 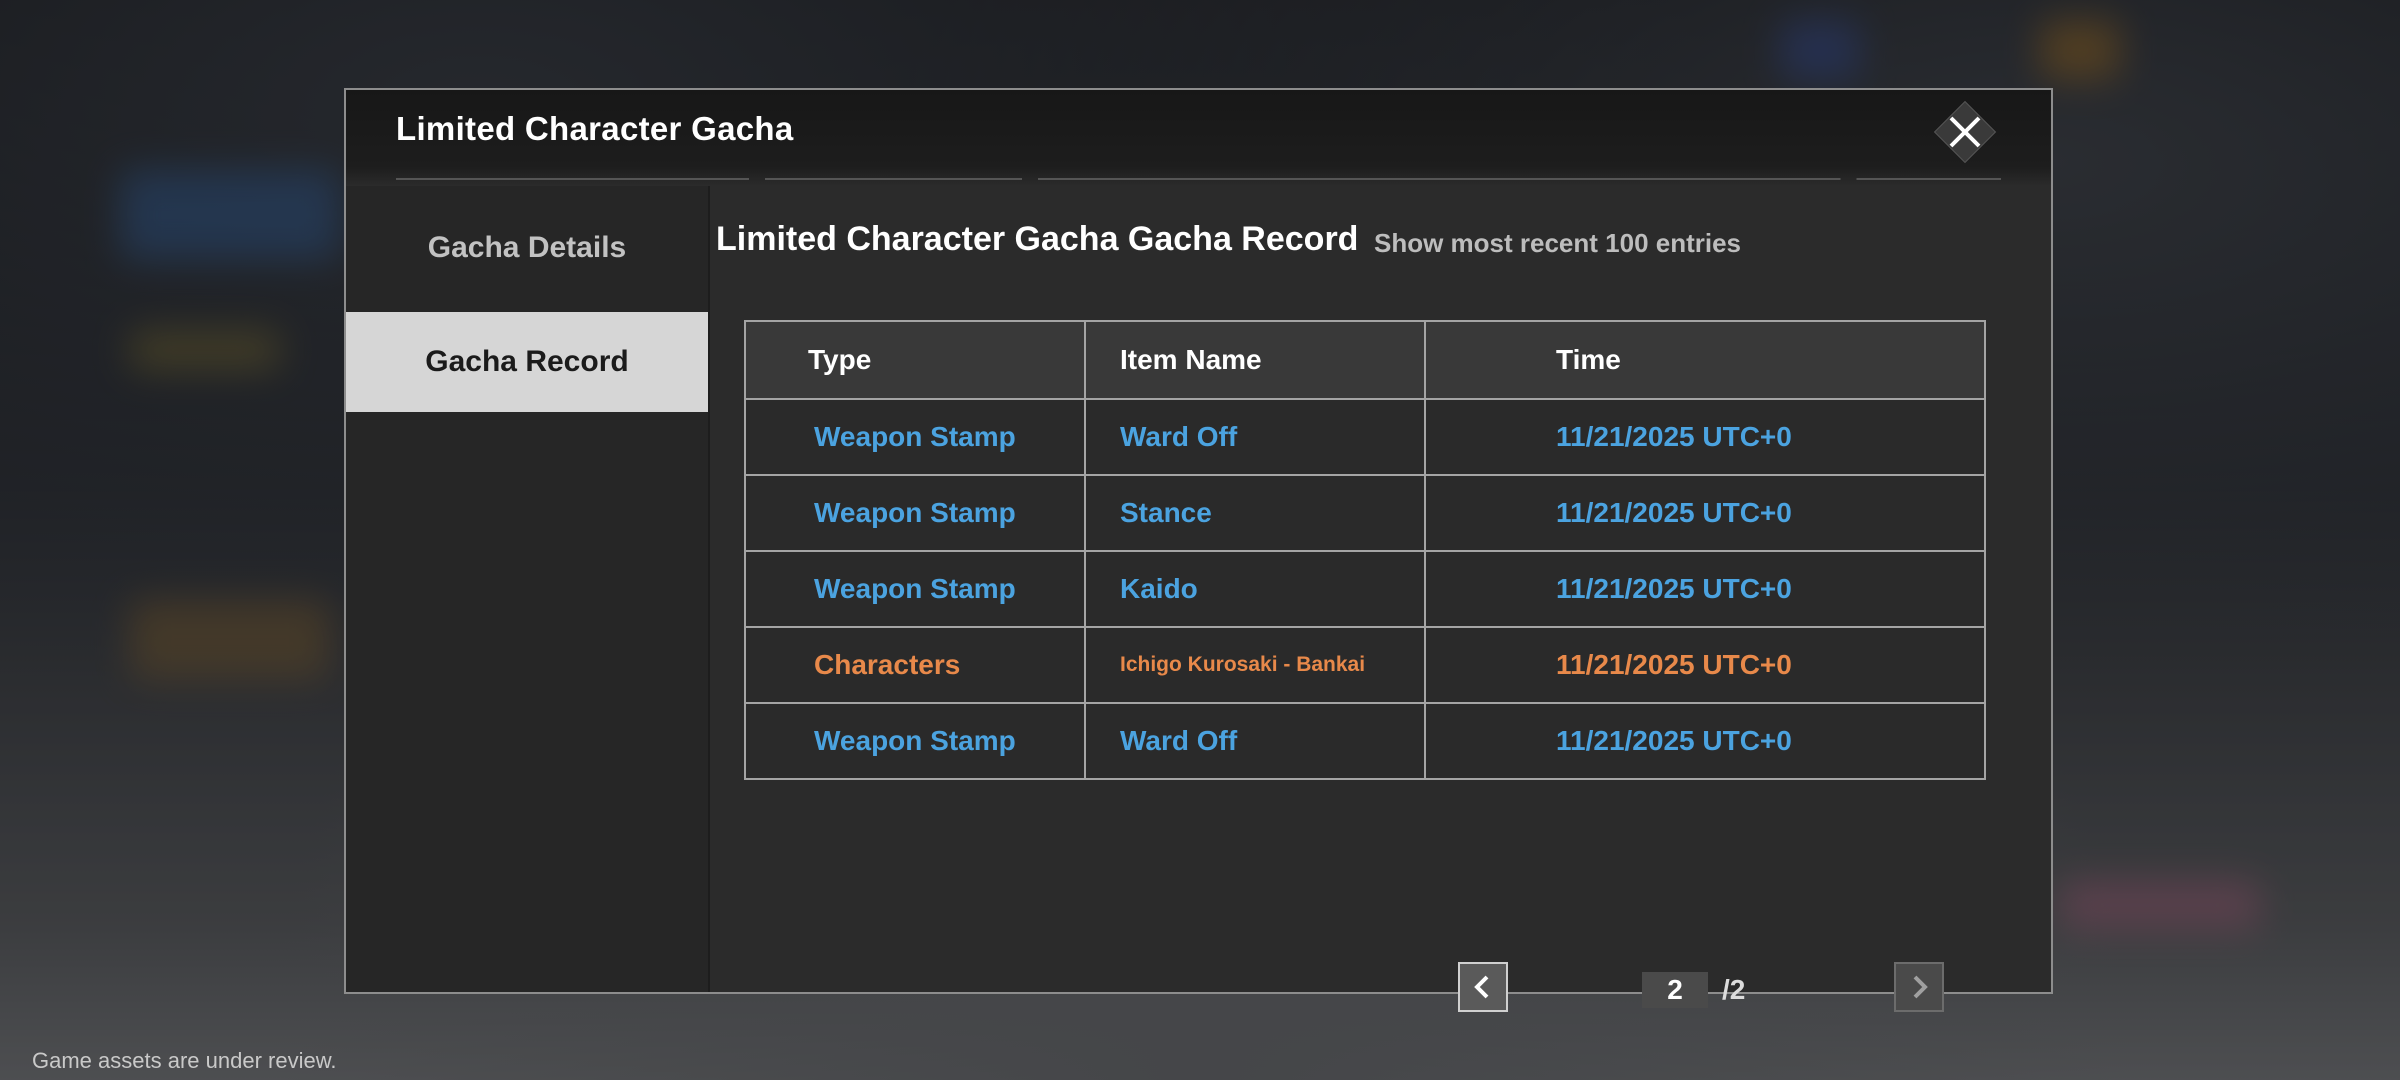 I want to click on tab-gacha-record: Gacha Record, so click(x=527, y=362).